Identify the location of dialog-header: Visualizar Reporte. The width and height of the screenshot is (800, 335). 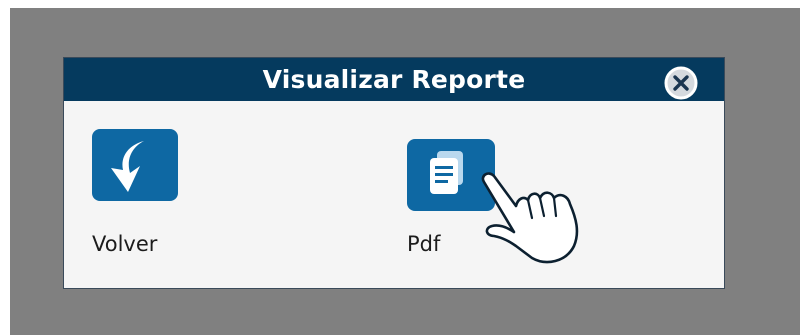
(394, 79).